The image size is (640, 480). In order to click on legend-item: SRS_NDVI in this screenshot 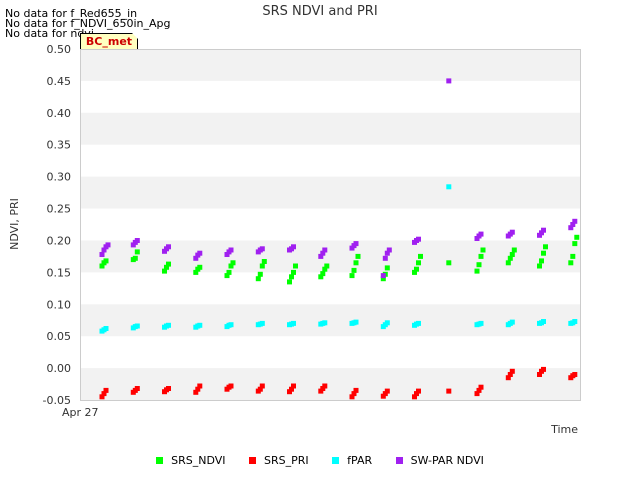, I will do `click(191, 460)`.